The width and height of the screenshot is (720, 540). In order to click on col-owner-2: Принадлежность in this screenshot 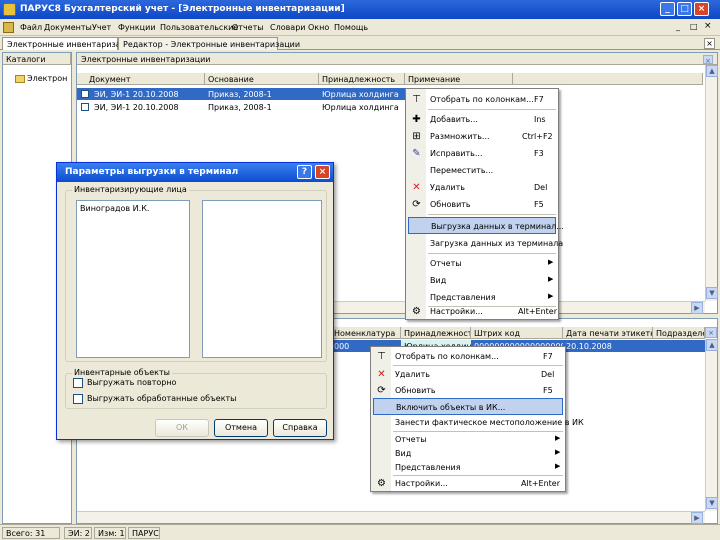, I will do `click(436, 333)`.